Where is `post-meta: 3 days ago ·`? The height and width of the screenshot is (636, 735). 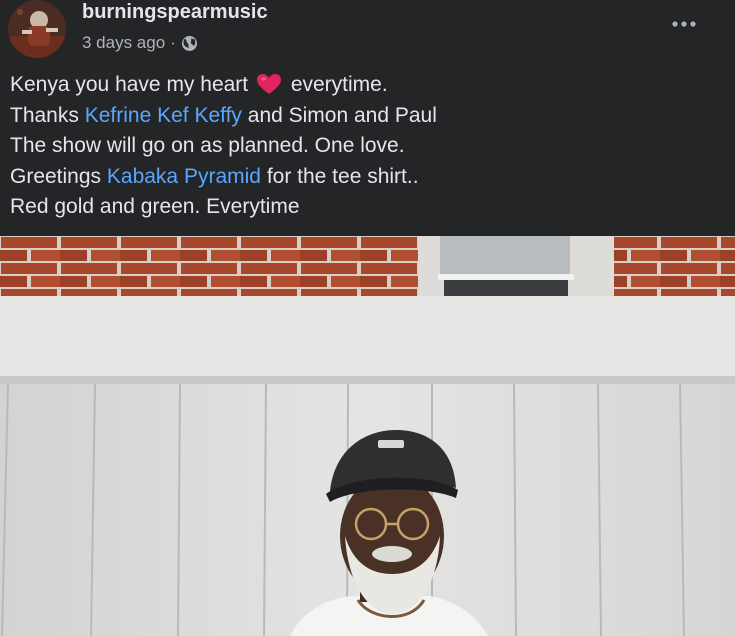
post-meta: 3 days ago · is located at coordinates (140, 43).